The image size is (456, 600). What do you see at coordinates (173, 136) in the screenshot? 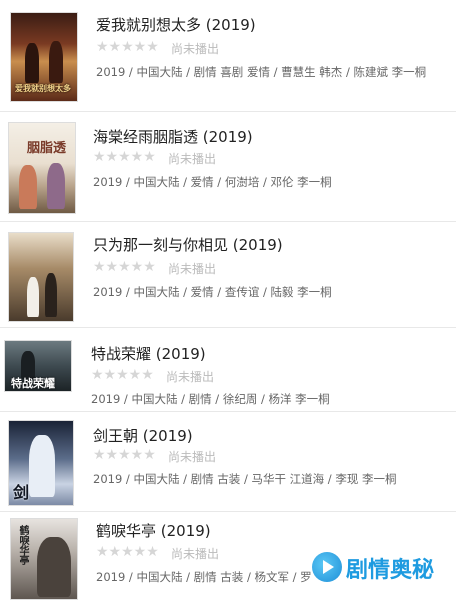
I see `item-title: 海棠经雨胭脂透 (2019)` at bounding box center [173, 136].